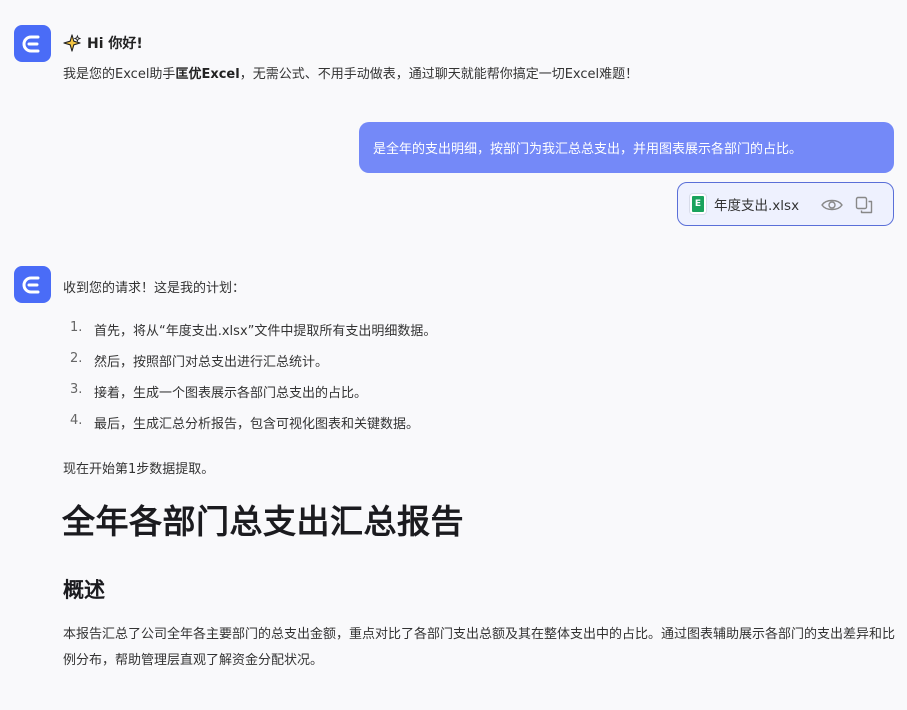  What do you see at coordinates (72, 43) in the screenshot?
I see `sparkle-icon` at bounding box center [72, 43].